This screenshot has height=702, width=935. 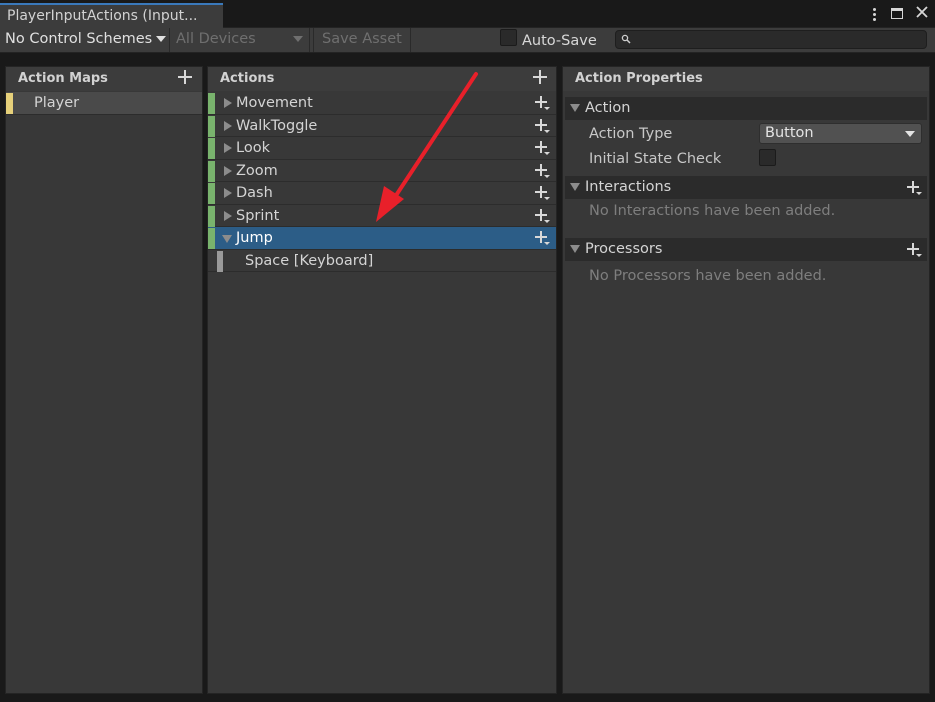 I want to click on maximize-icon, so click(x=897, y=13).